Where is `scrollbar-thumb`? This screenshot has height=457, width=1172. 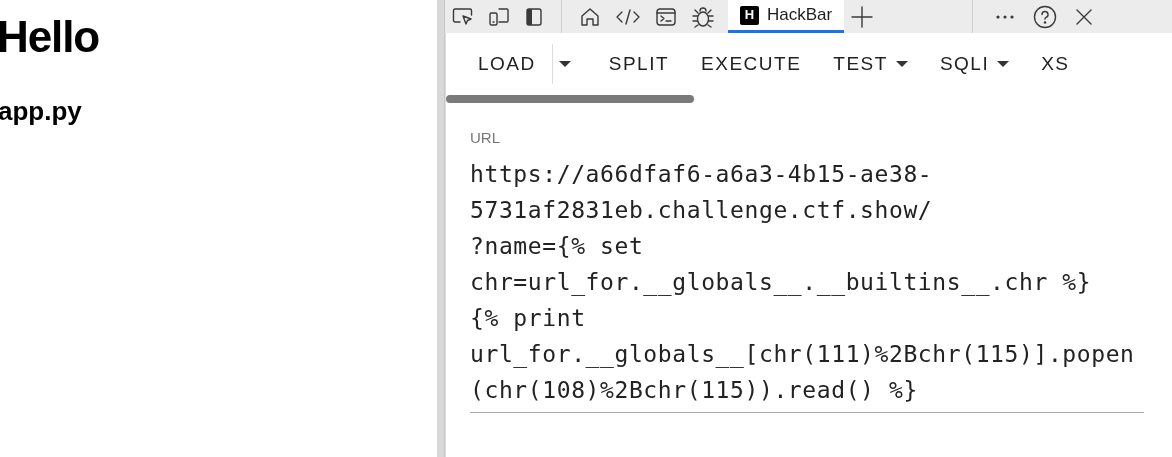 scrollbar-thumb is located at coordinates (570, 99).